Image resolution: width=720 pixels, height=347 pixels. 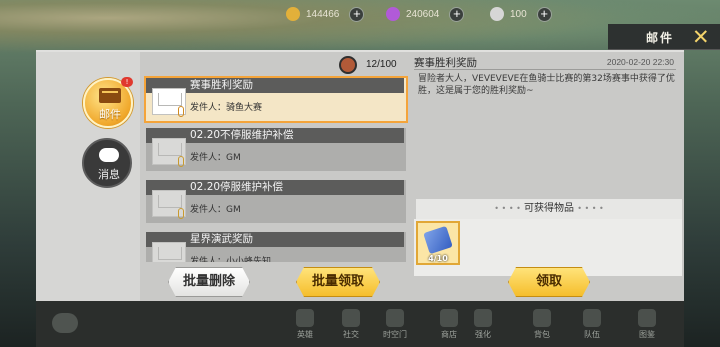 What do you see at coordinates (544, 14) in the screenshot?
I see `add-silver-button: +` at bounding box center [544, 14].